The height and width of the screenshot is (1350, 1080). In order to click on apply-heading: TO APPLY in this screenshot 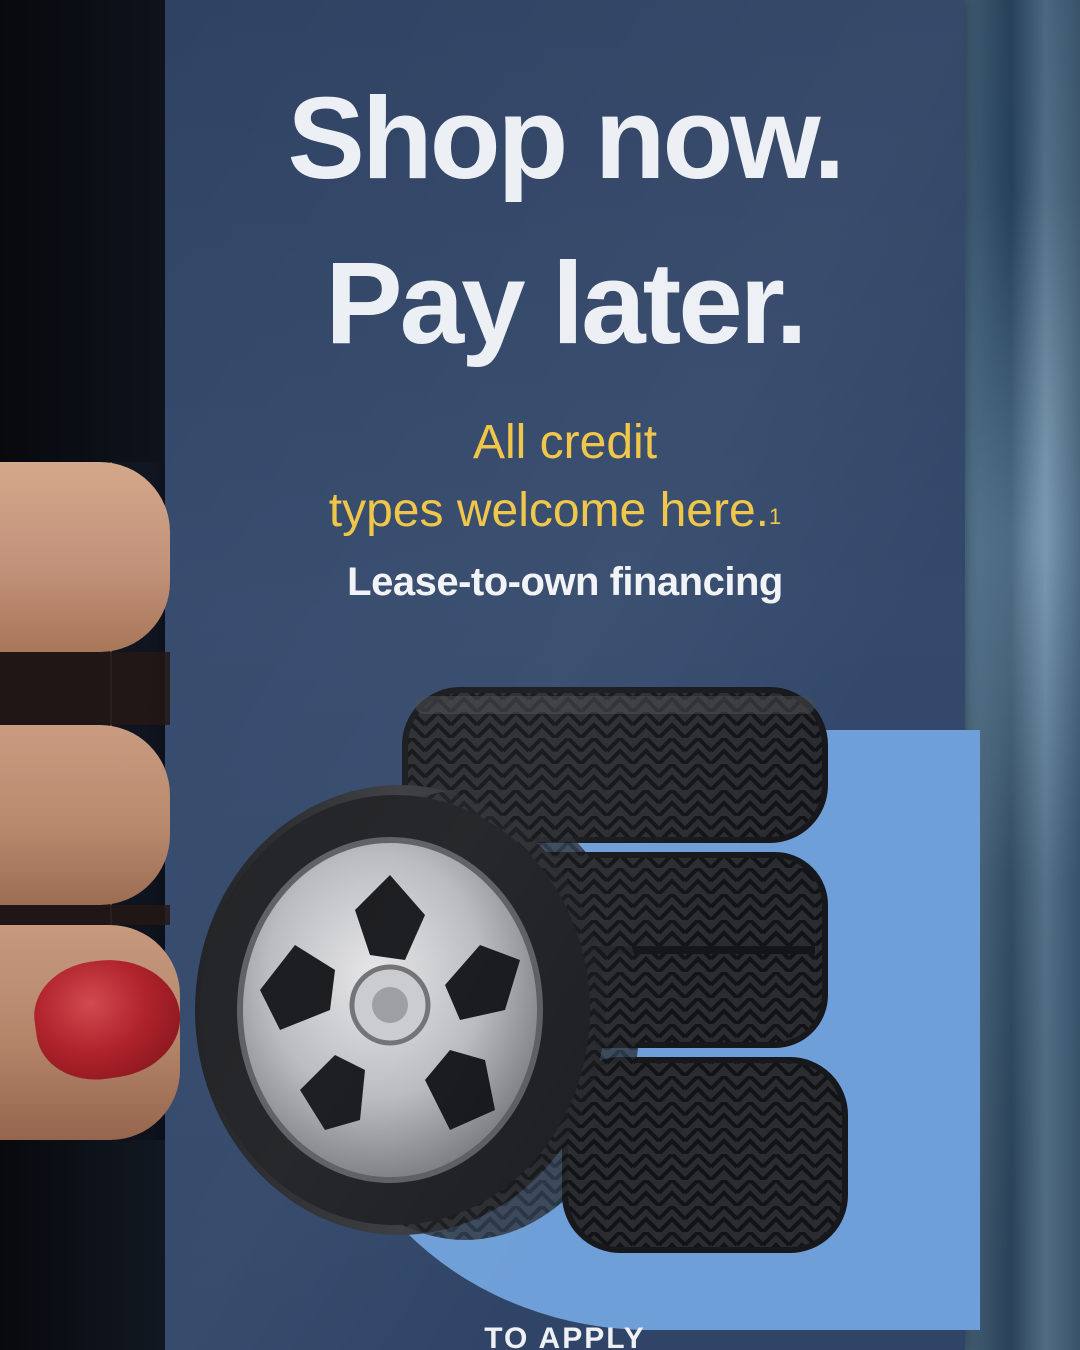, I will do `click(565, 1336)`.